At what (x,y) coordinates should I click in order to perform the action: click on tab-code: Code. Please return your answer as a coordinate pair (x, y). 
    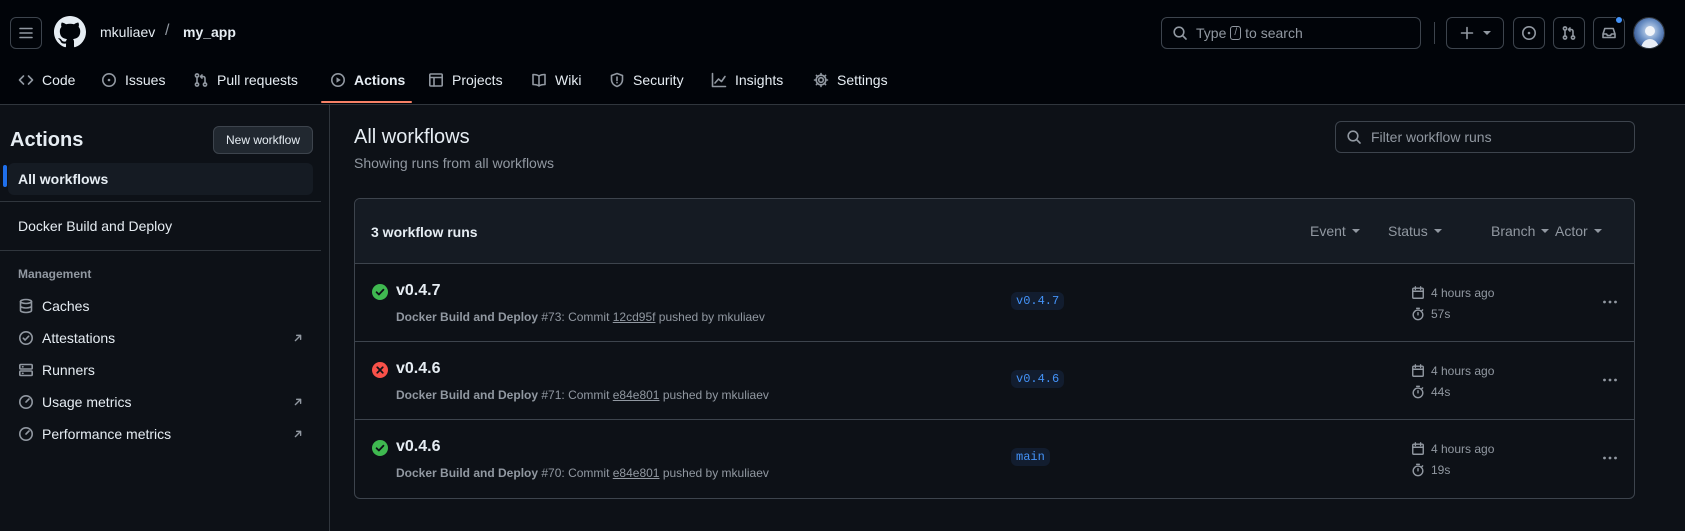
    Looking at the image, I should click on (46, 80).